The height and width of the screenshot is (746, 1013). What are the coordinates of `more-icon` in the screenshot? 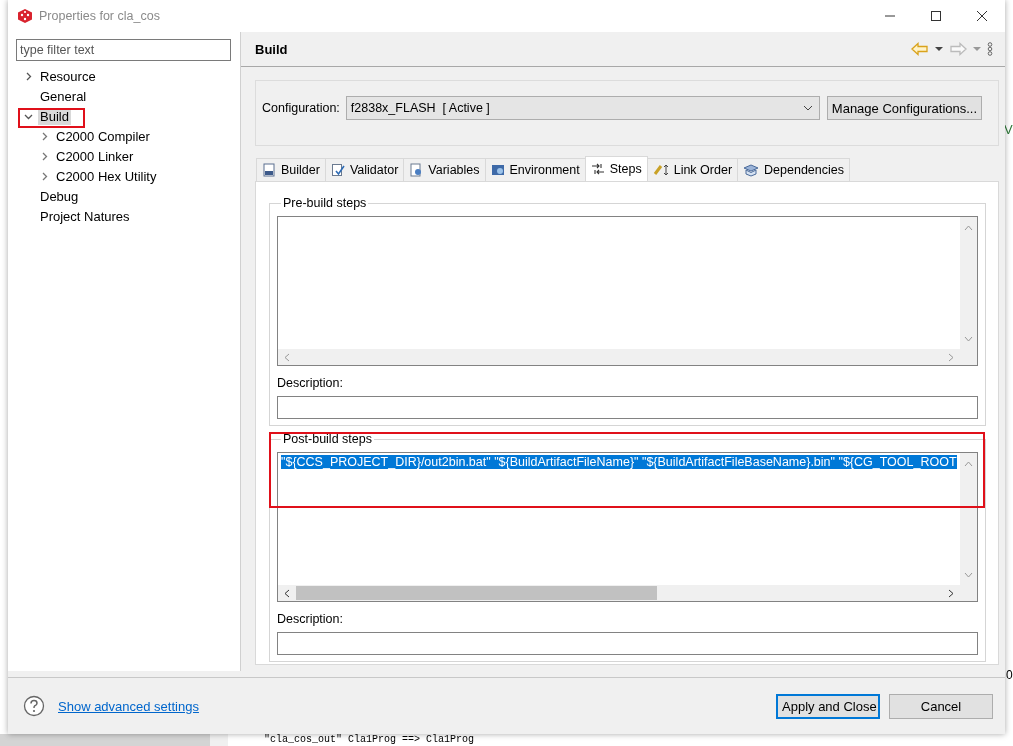 It's located at (990, 49).